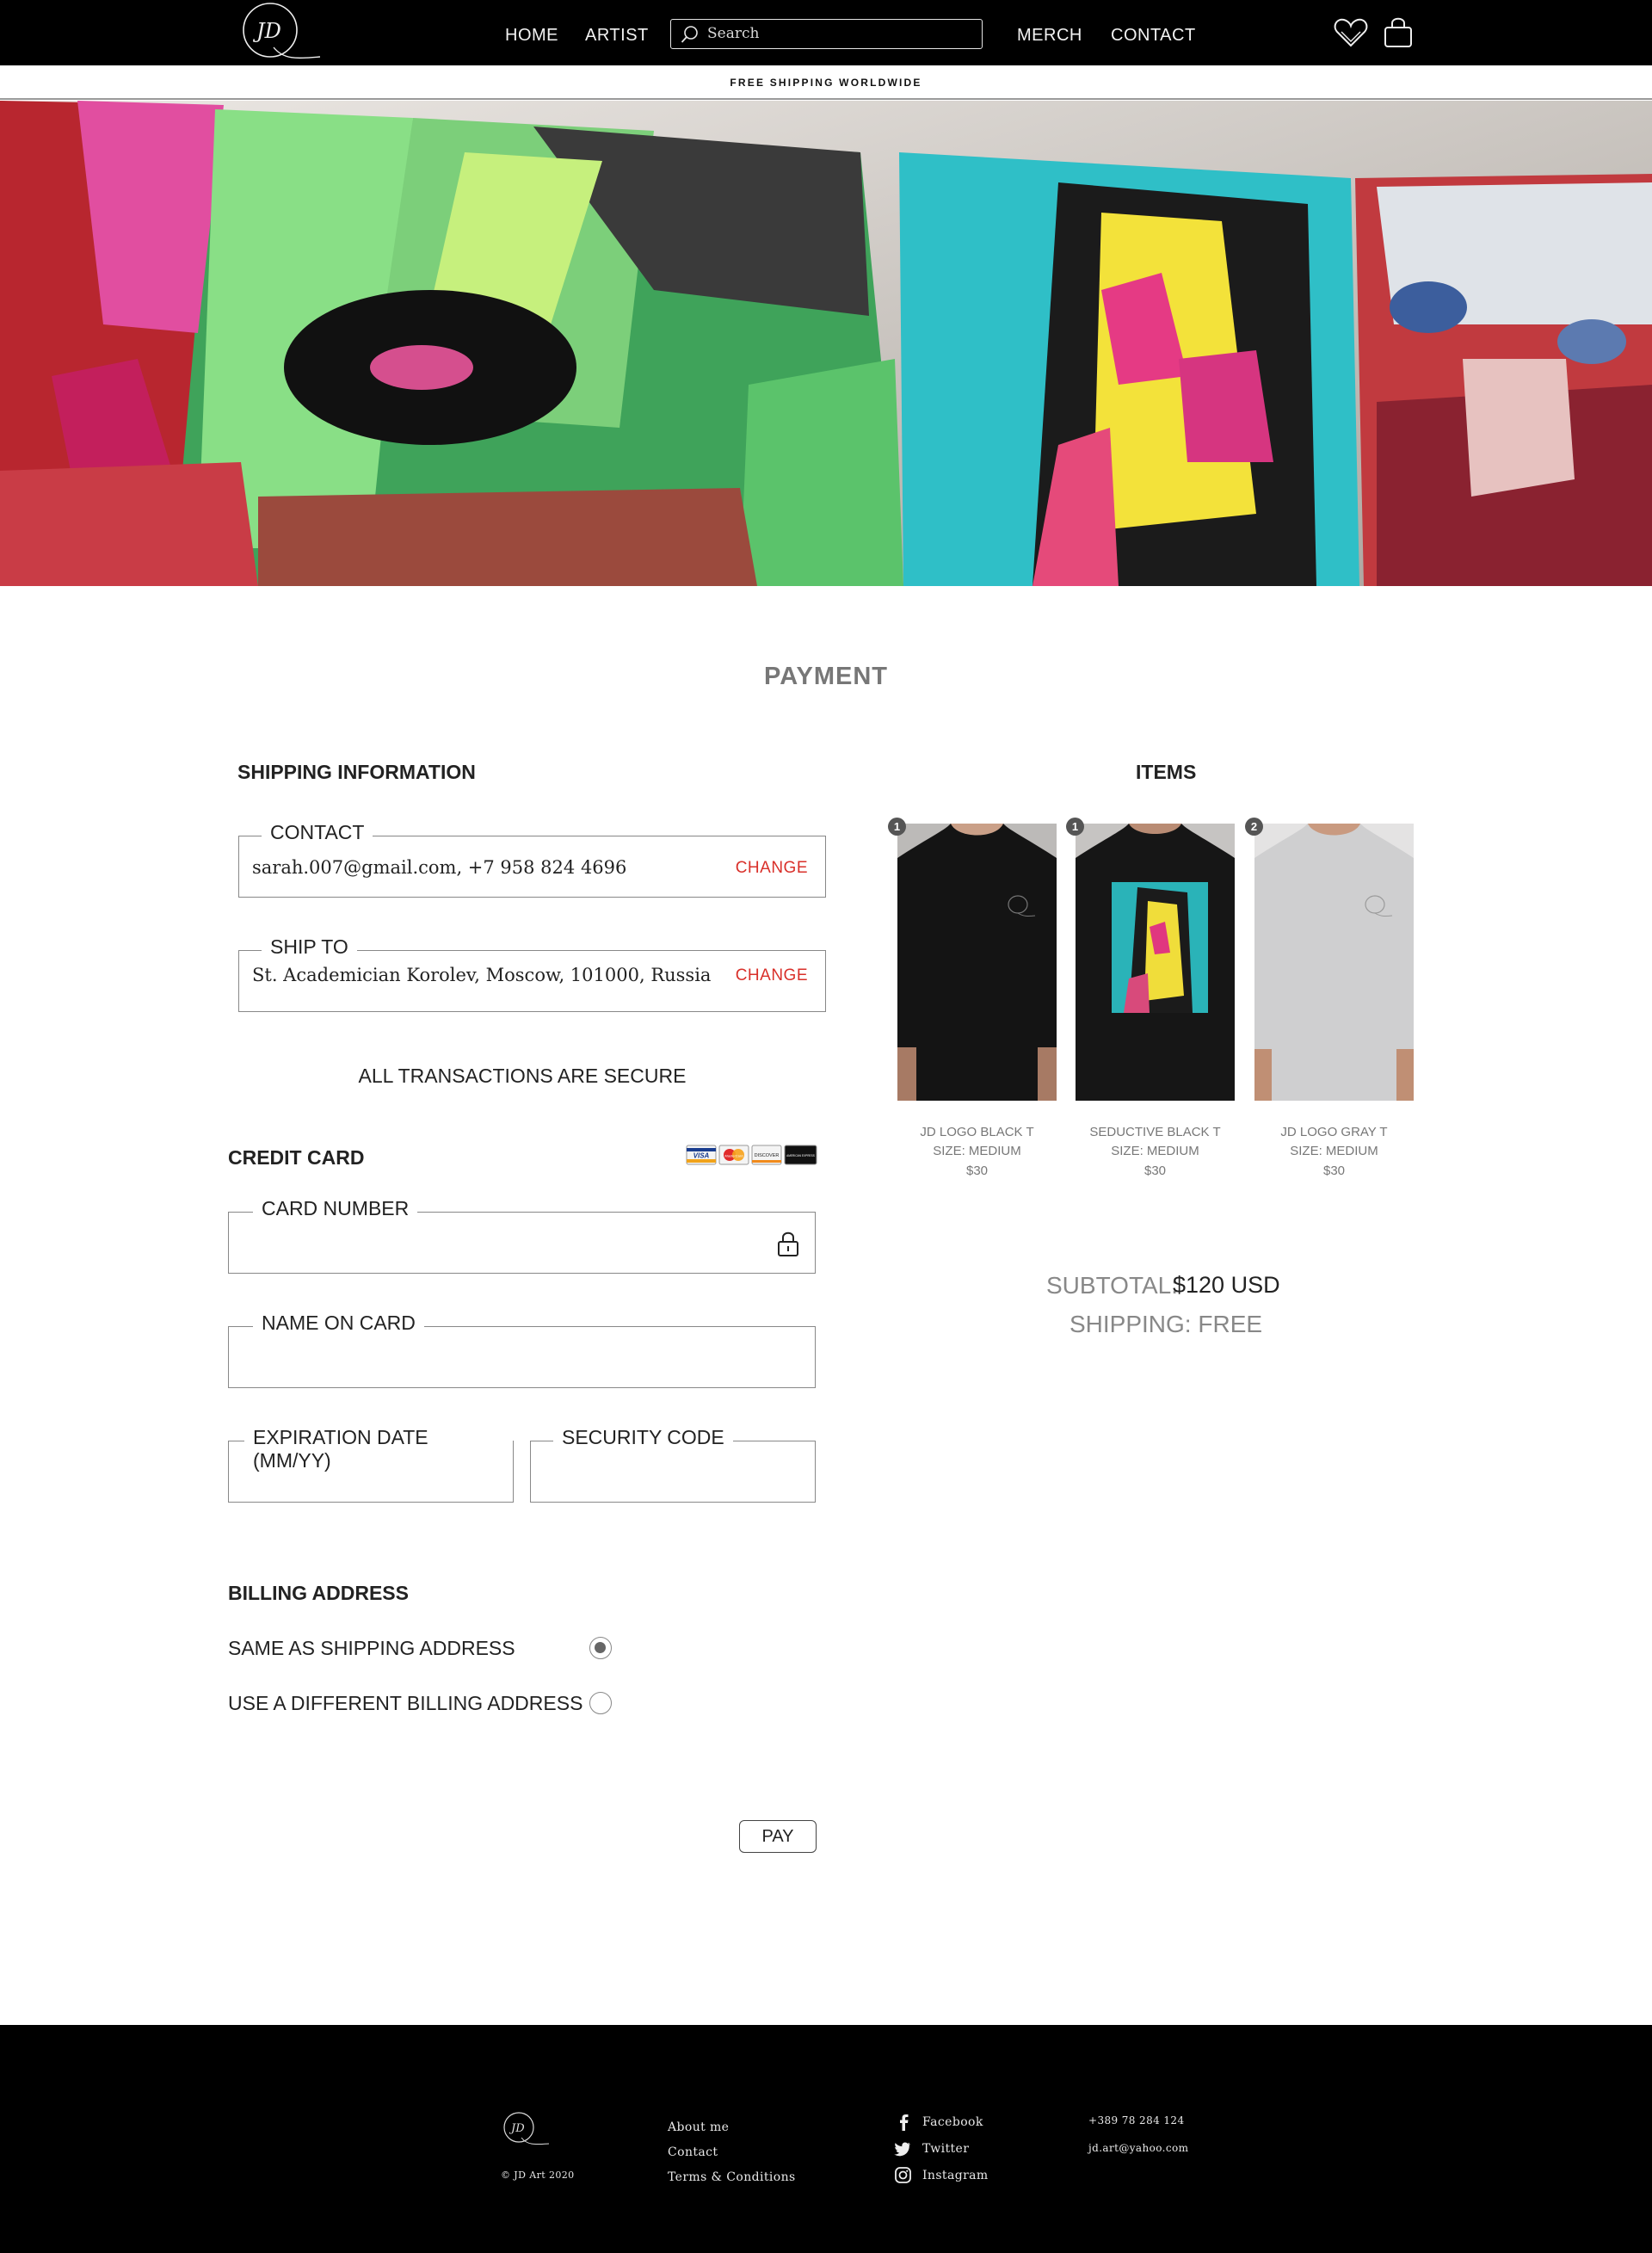 This screenshot has width=1652, height=2253. Describe the element at coordinates (660, 1470) in the screenshot. I see `security-code-input` at that location.